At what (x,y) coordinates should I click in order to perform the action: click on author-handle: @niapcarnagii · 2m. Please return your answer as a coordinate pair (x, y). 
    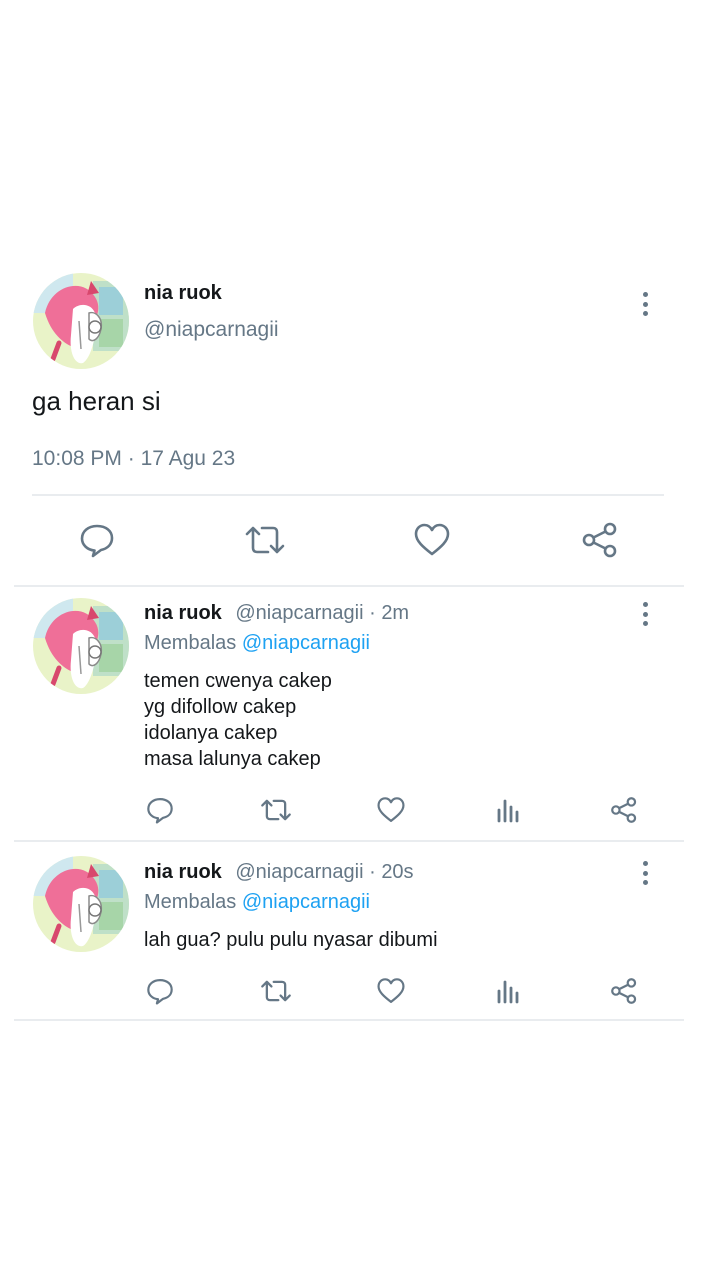
    Looking at the image, I should click on (322, 613).